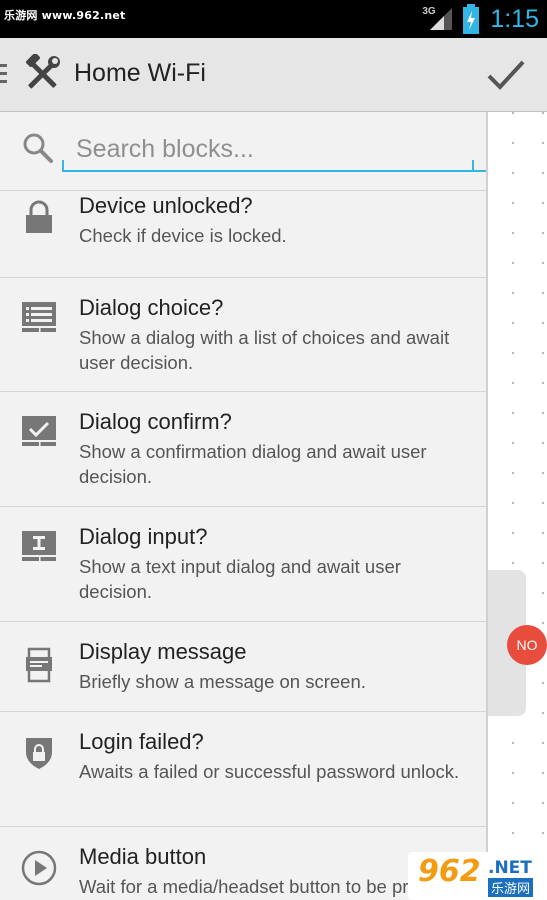 This screenshot has height=900, width=547. I want to click on status-icons: 3G 1:15, so click(484, 19).